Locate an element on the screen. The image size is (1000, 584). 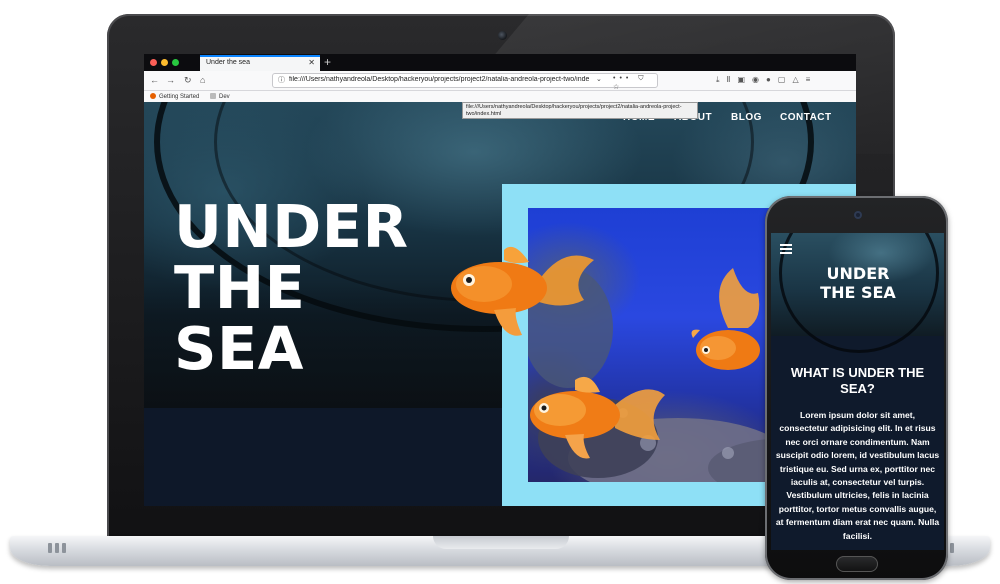
phone-title-line: UNDER is located at coordinates (858, 273).